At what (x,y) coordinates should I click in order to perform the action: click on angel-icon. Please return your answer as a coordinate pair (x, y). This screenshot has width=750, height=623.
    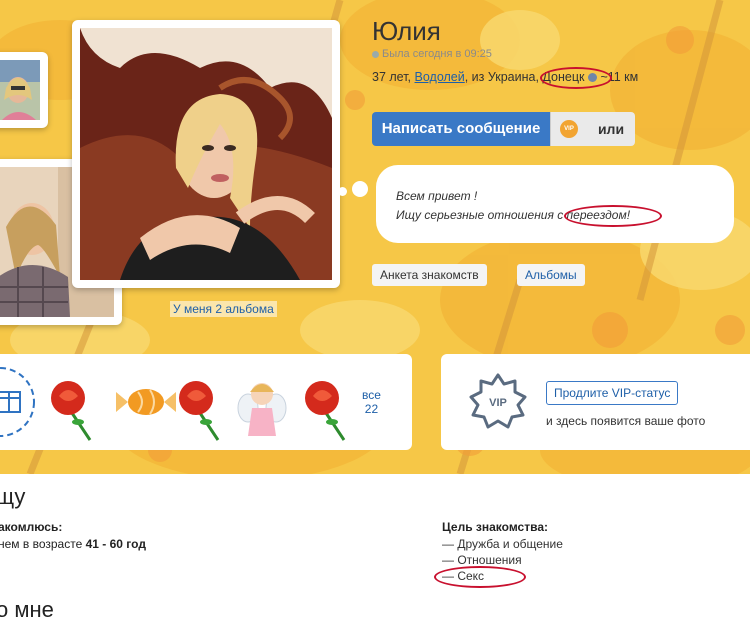
    Looking at the image, I should click on (262, 409).